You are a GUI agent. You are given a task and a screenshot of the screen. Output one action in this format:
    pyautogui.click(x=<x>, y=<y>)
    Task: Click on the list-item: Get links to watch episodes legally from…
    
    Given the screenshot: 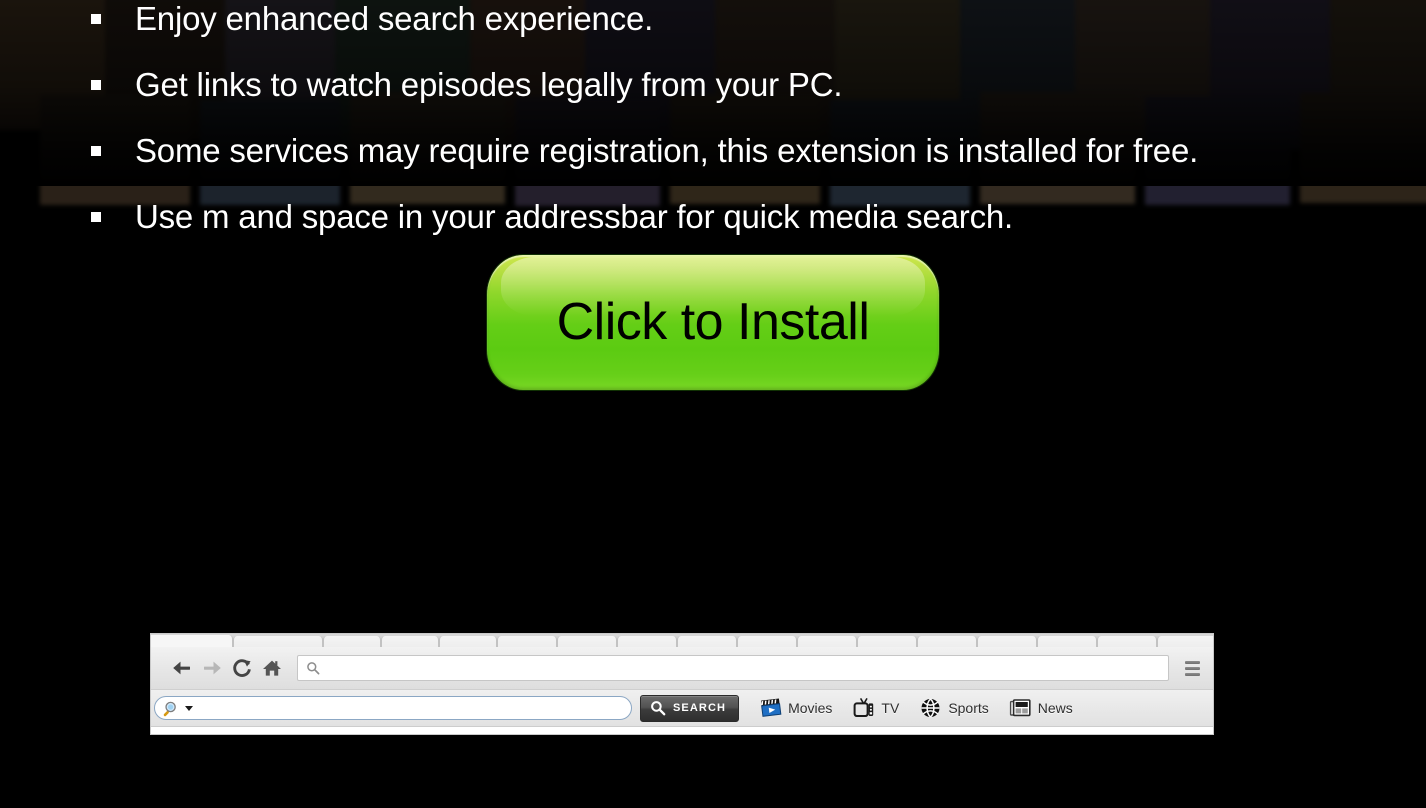 What is the action you would take?
    pyautogui.click(x=713, y=85)
    